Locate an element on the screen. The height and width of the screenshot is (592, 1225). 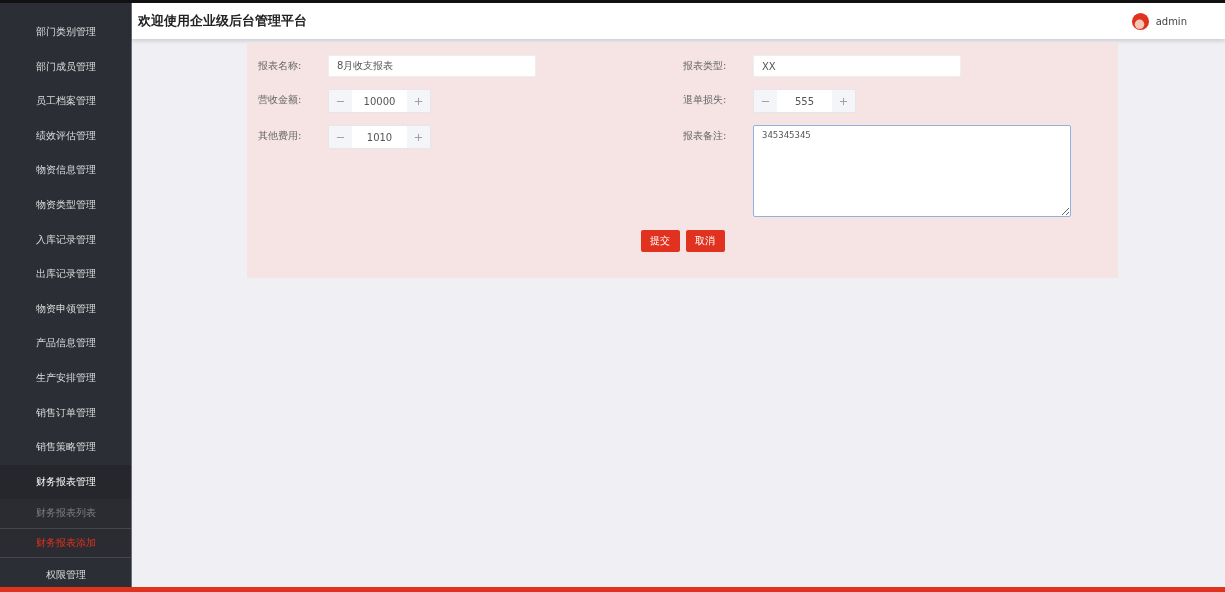
field-label: 其他费用: is located at coordinates (280, 136).